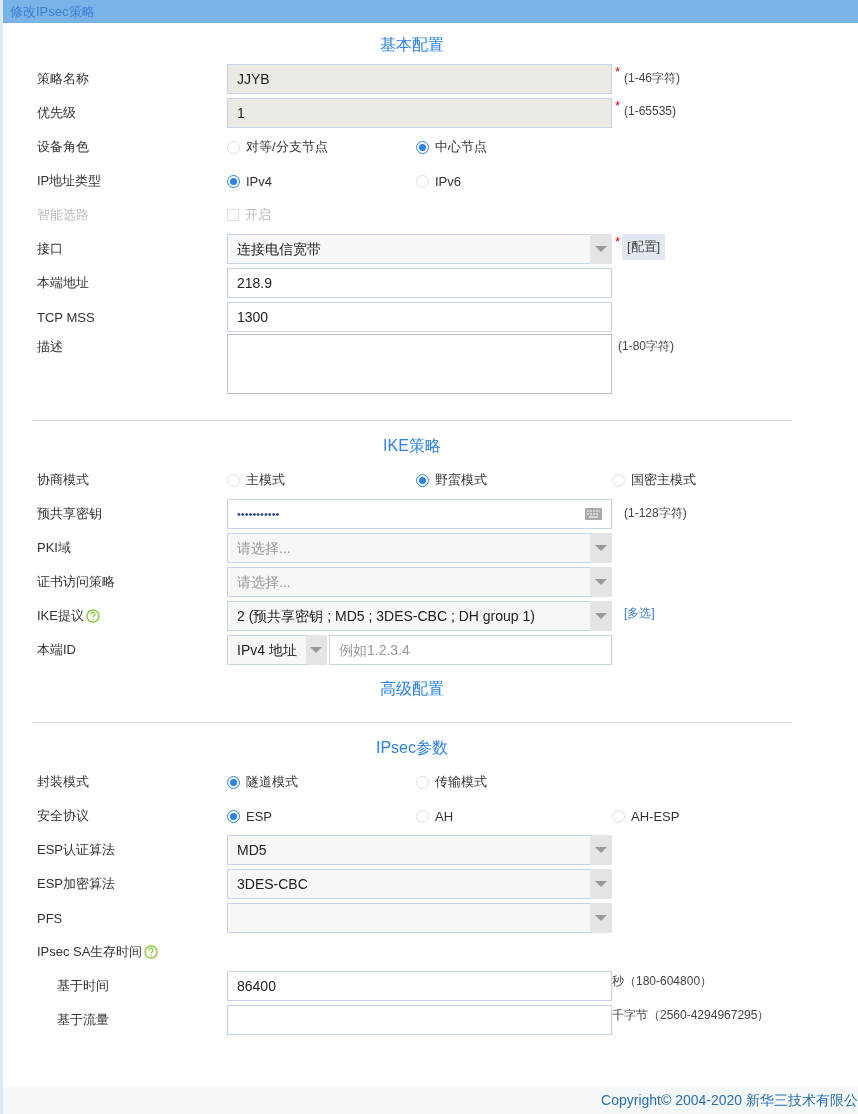  I want to click on dropdown, so click(419, 918).